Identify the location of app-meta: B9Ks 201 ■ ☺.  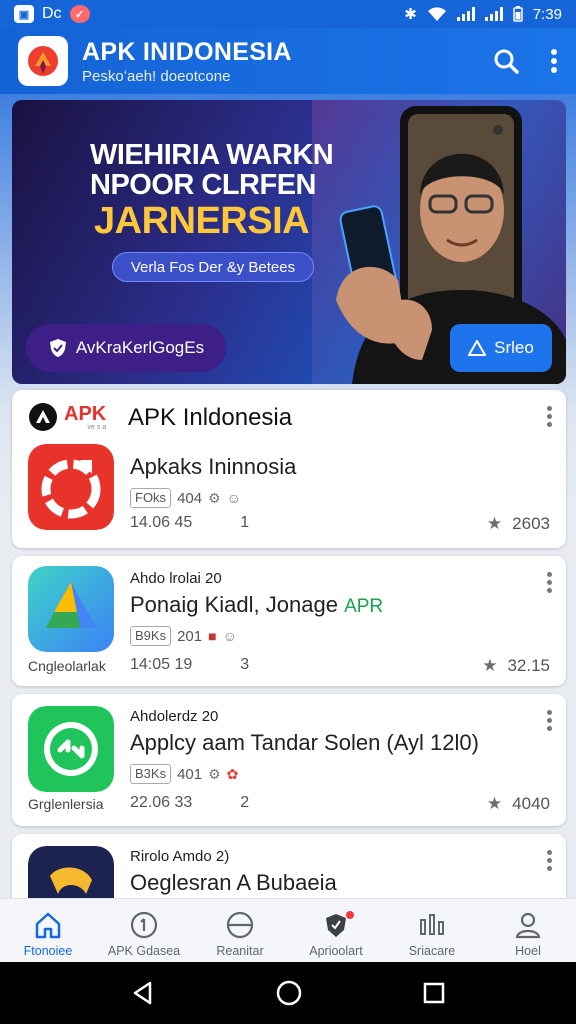
(183, 636).